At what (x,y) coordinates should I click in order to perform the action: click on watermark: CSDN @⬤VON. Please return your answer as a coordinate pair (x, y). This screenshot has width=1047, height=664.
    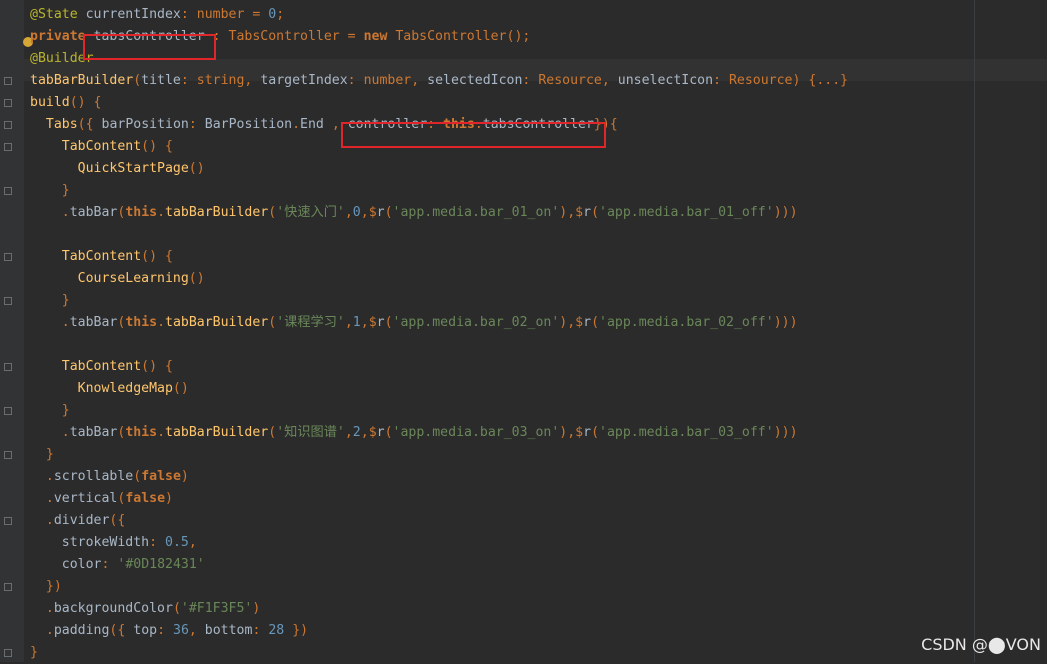
    Looking at the image, I should click on (981, 644).